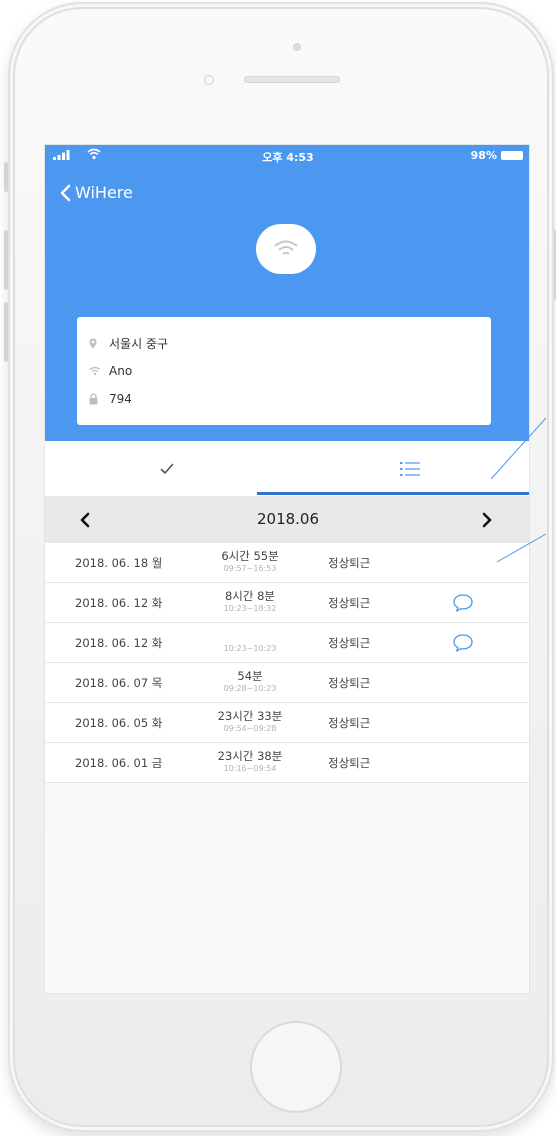  I want to click on record-date: 2018. 06. 18 월, so click(119, 563).